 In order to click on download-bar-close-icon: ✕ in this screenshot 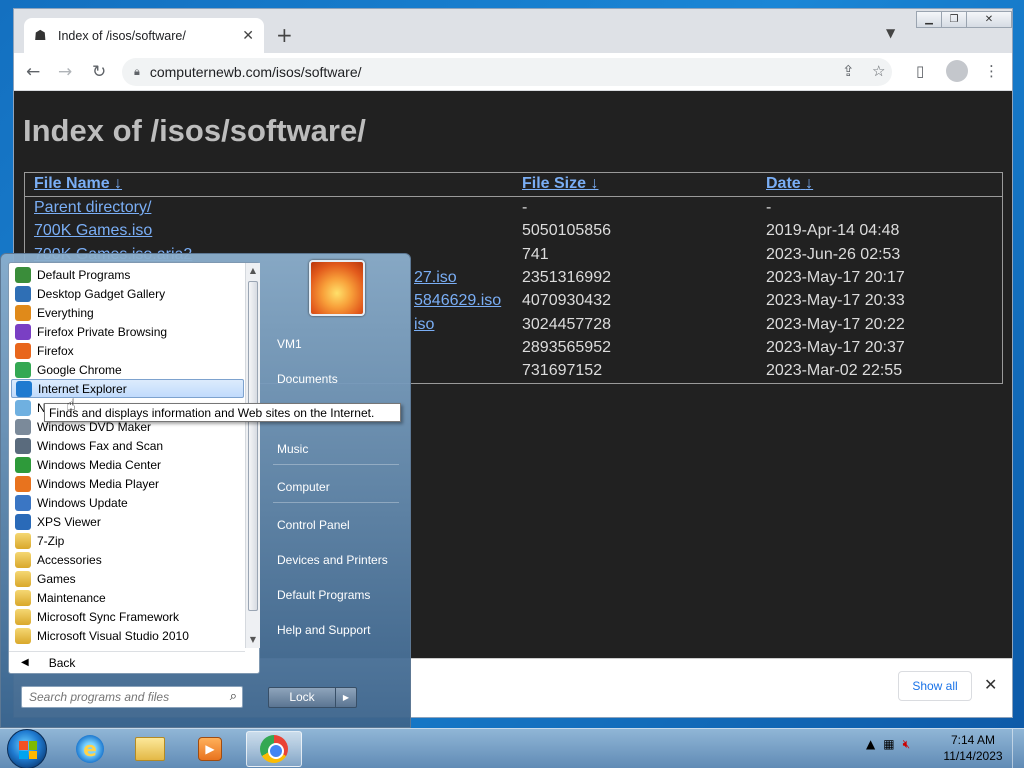, I will do `click(990, 684)`.